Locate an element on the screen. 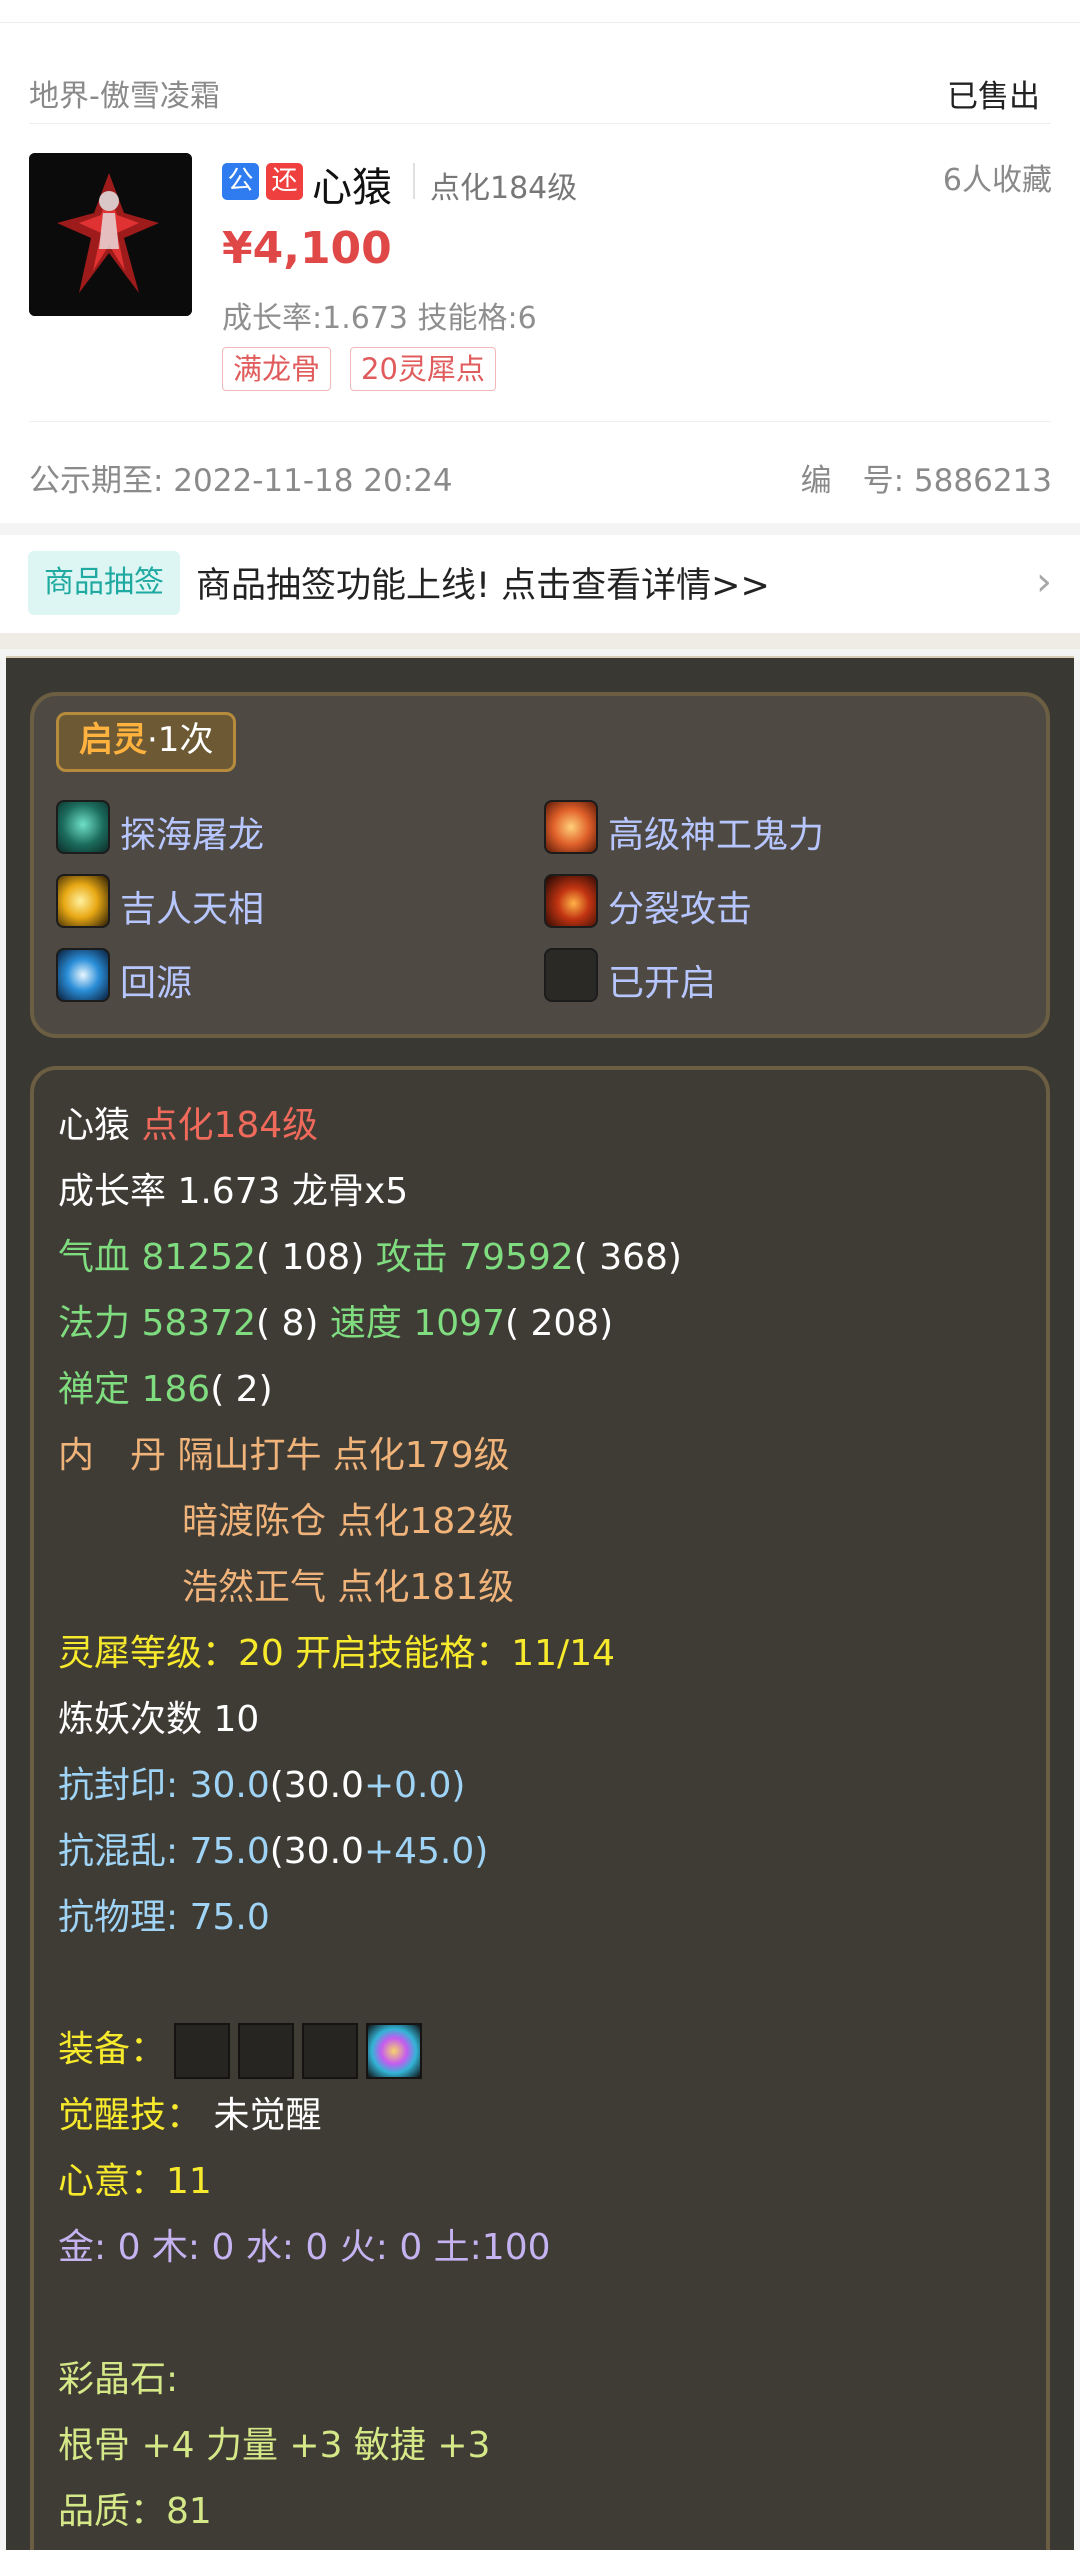 The height and width of the screenshot is (2550, 1080). awaken-row: 觉醒技： 未觉醒 is located at coordinates (189, 2112).